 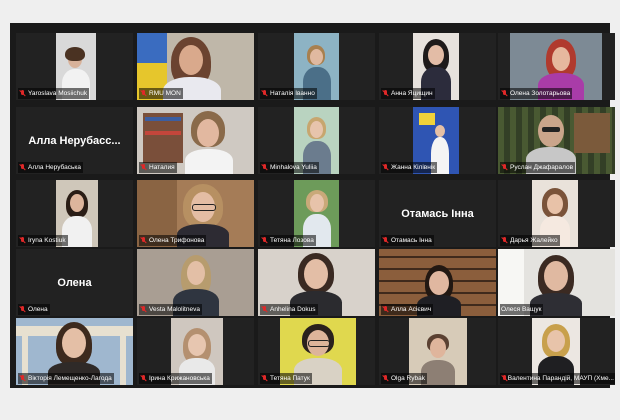 I want to click on participant-name-label: Алла Асієвич, so click(x=407, y=309).